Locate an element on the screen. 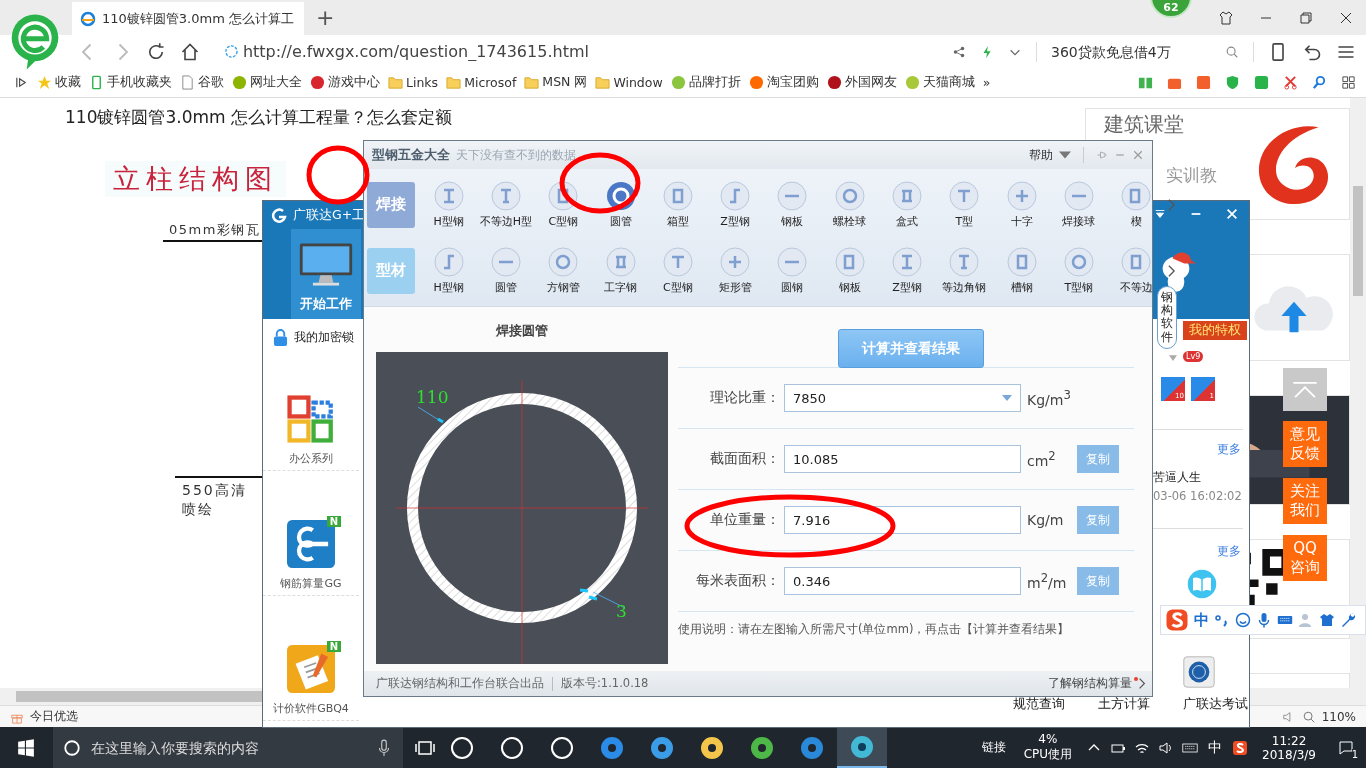 The image size is (1366, 768). shape-button: T型钢 is located at coordinates (1079, 270).